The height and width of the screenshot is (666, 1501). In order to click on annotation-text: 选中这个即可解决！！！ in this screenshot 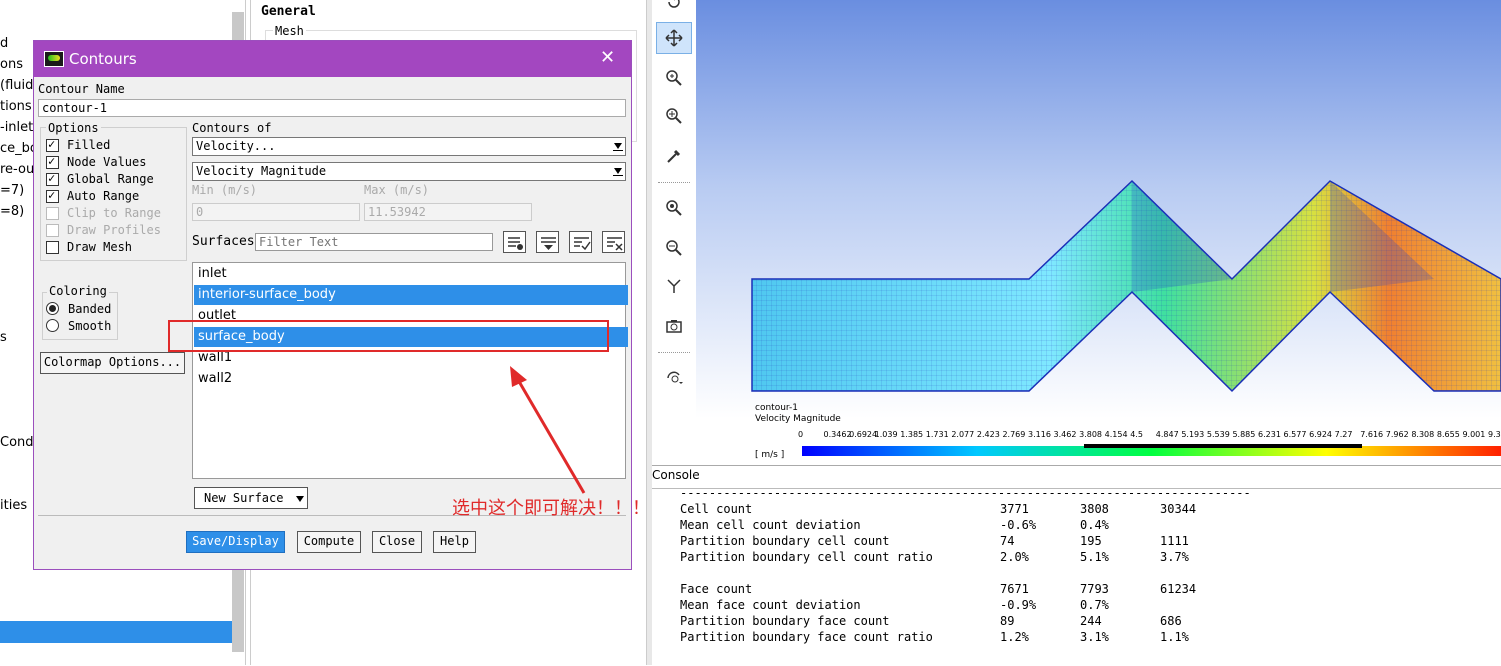, I will do `click(551, 508)`.